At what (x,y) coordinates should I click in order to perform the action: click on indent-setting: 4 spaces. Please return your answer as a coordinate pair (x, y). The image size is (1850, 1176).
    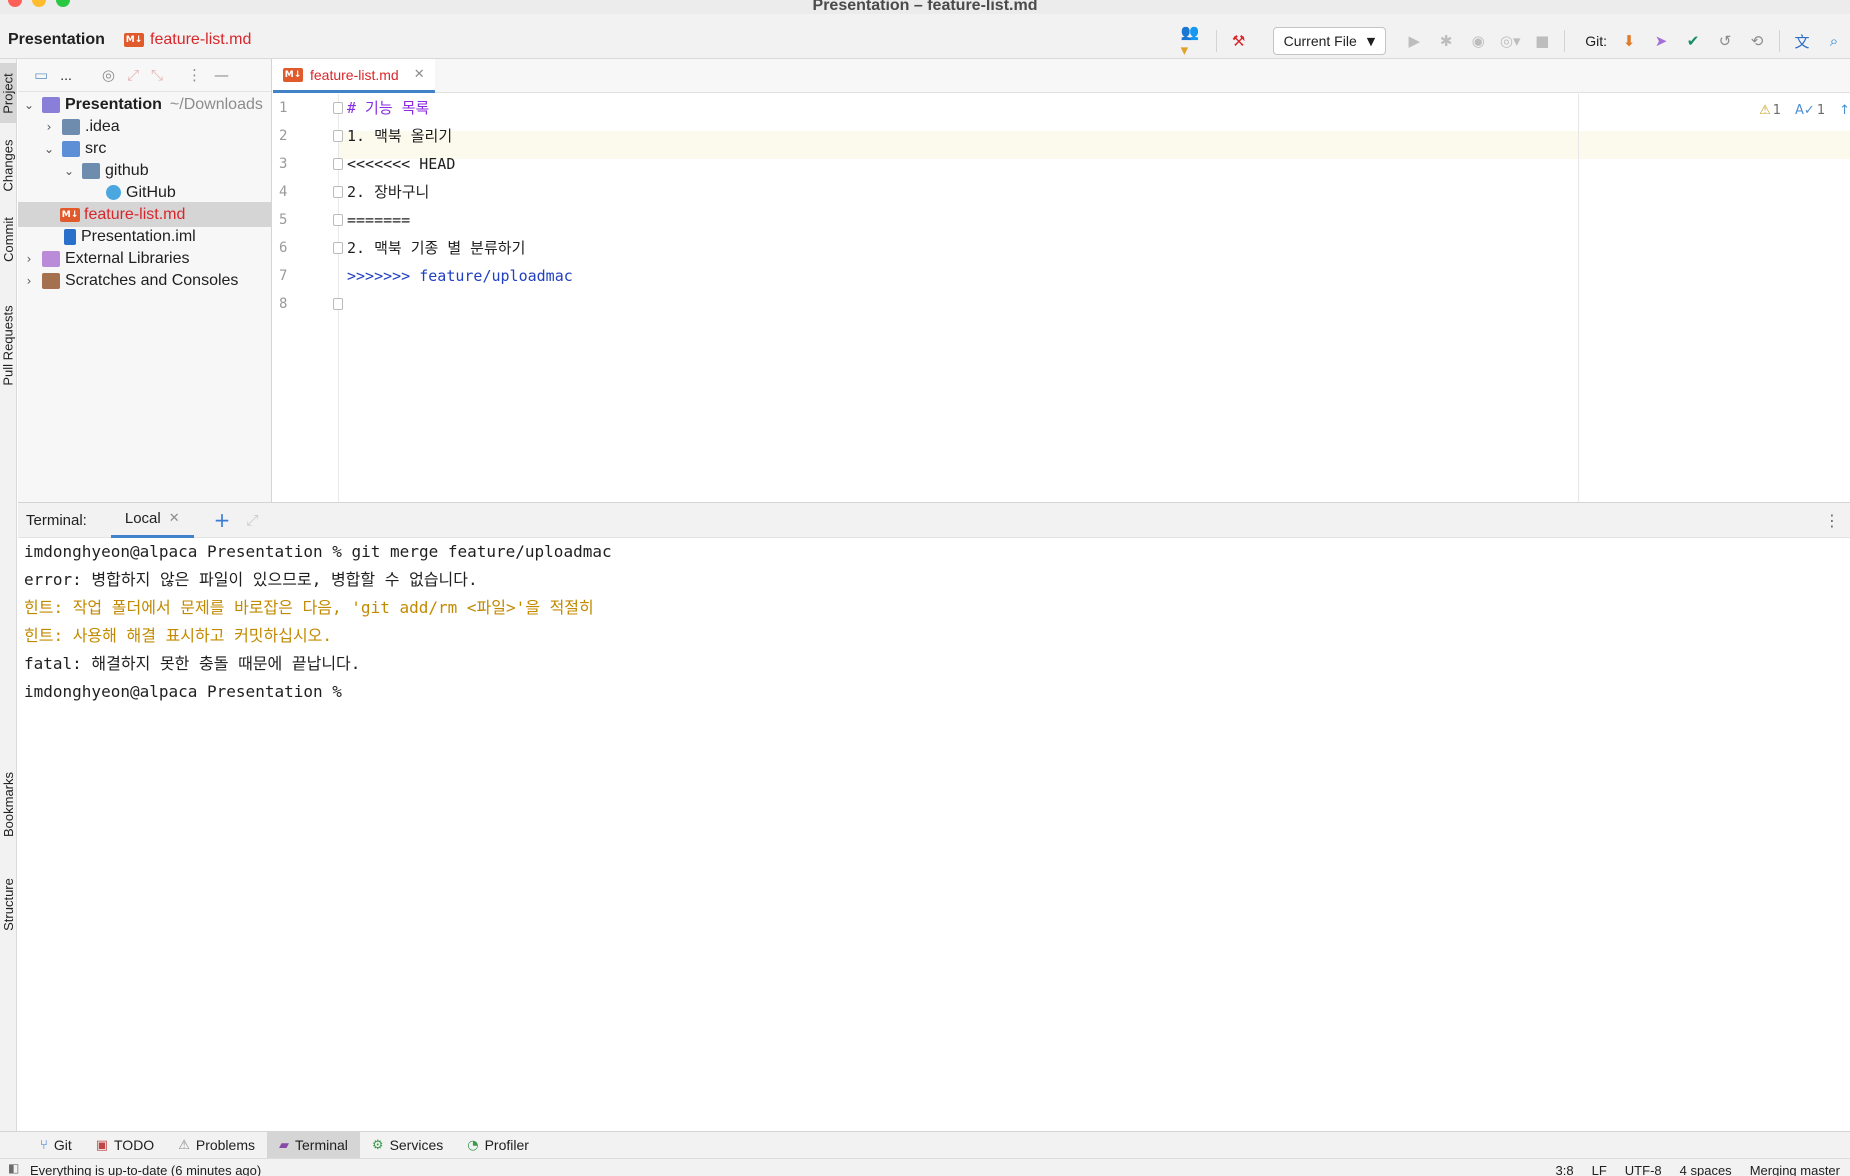
    Looking at the image, I should click on (1706, 1169).